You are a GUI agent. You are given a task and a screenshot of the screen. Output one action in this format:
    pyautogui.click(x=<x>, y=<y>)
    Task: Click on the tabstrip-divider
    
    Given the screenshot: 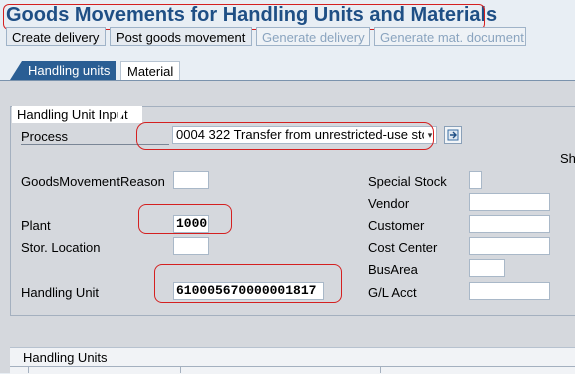 What is the action you would take?
    pyautogui.click(x=287, y=80)
    